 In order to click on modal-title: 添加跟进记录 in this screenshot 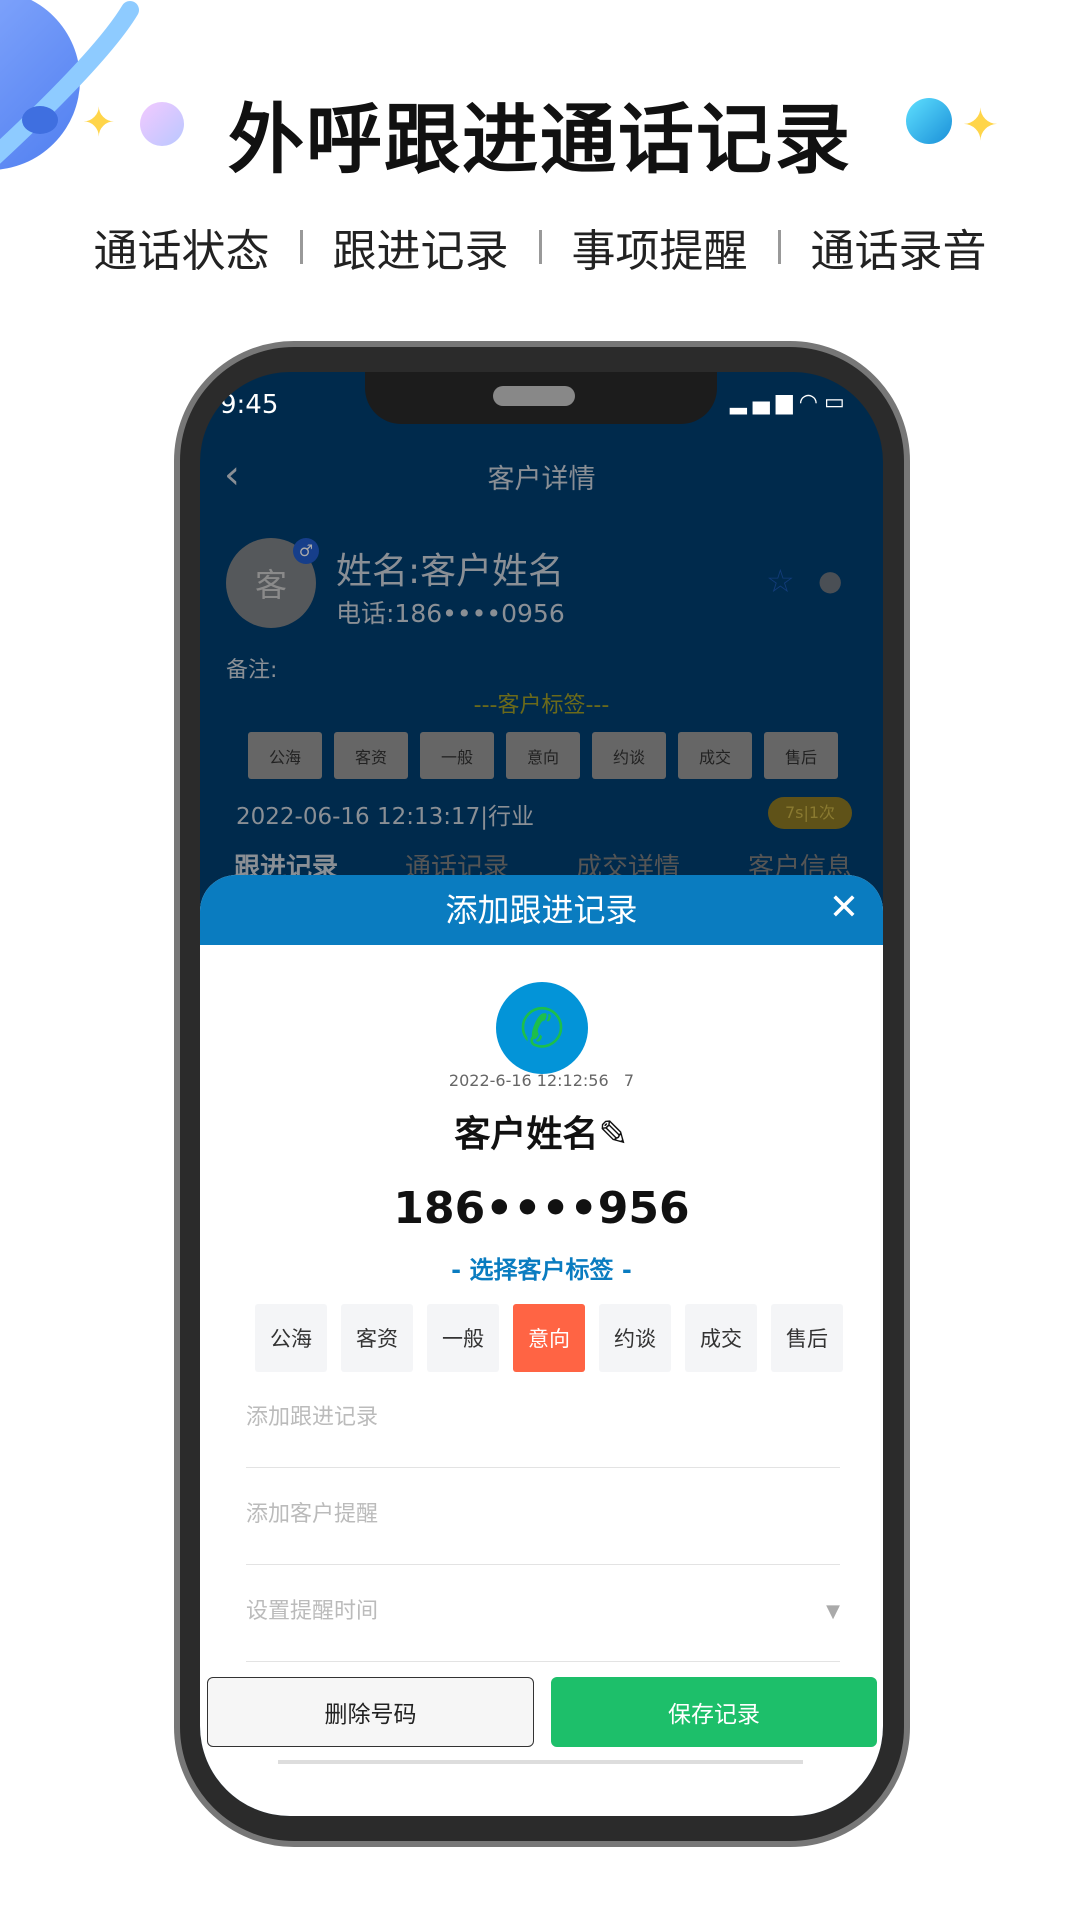, I will do `click(541, 910)`.